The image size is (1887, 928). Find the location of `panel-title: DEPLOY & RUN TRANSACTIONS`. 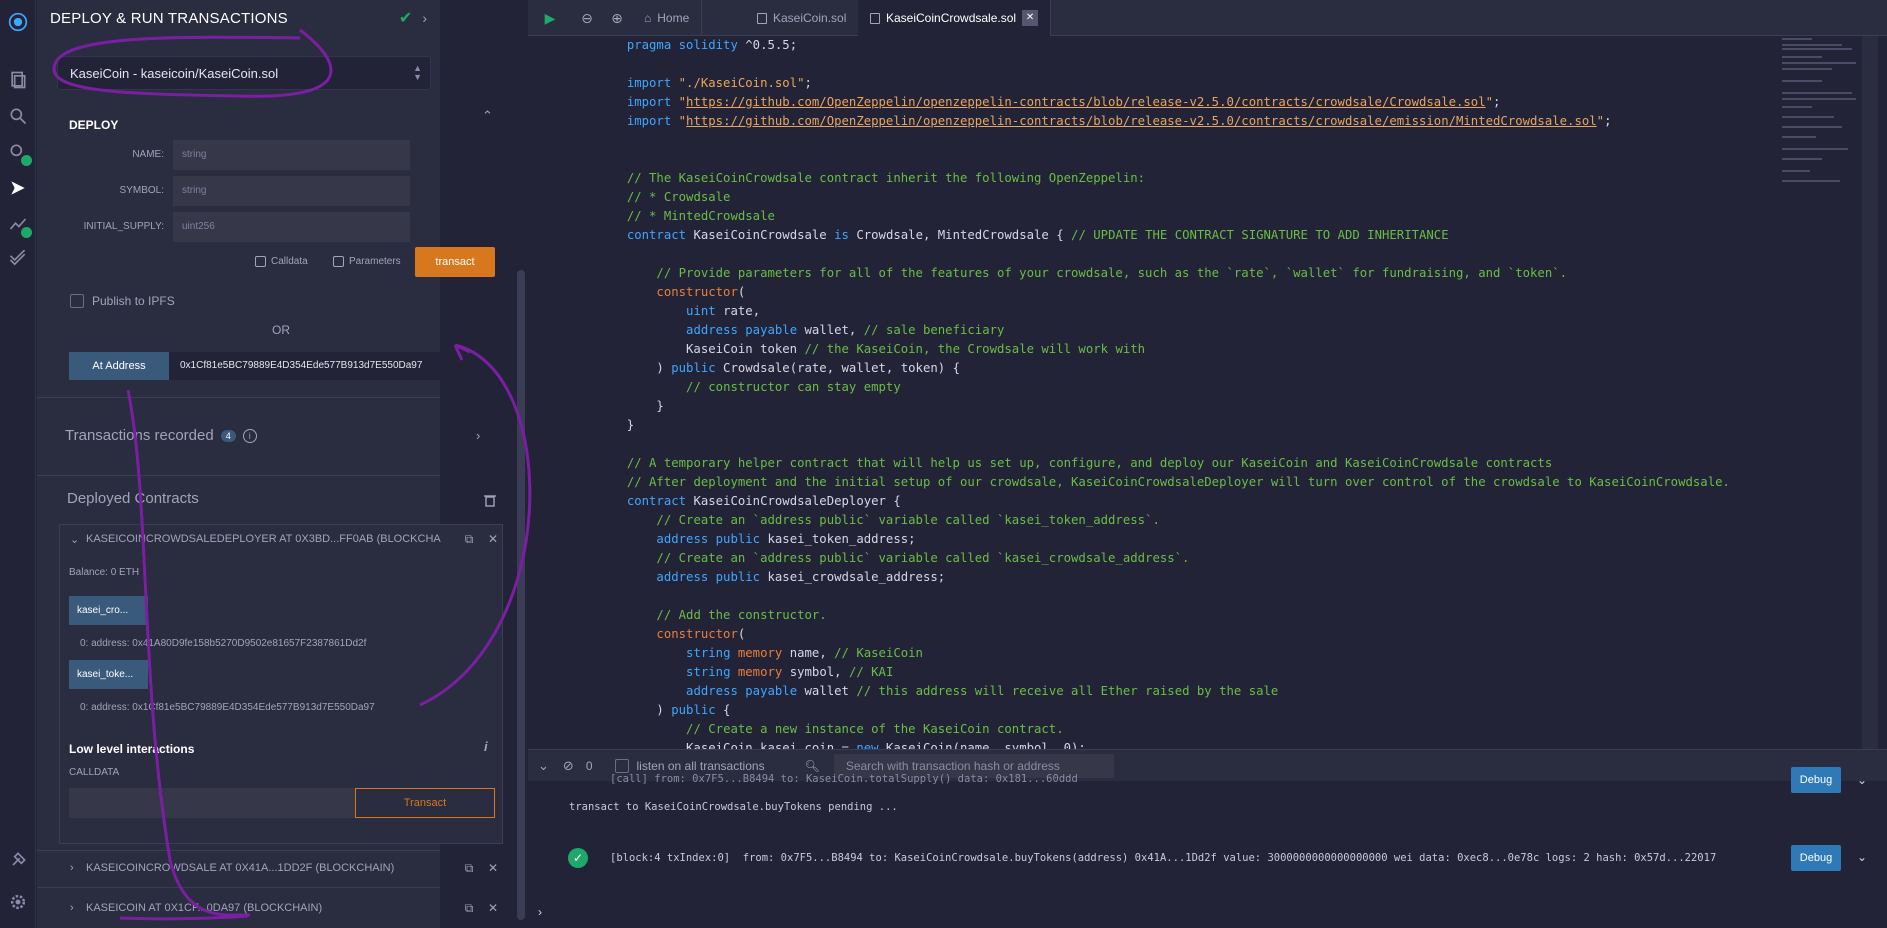

panel-title: DEPLOY & RUN TRANSACTIONS is located at coordinates (169, 18).